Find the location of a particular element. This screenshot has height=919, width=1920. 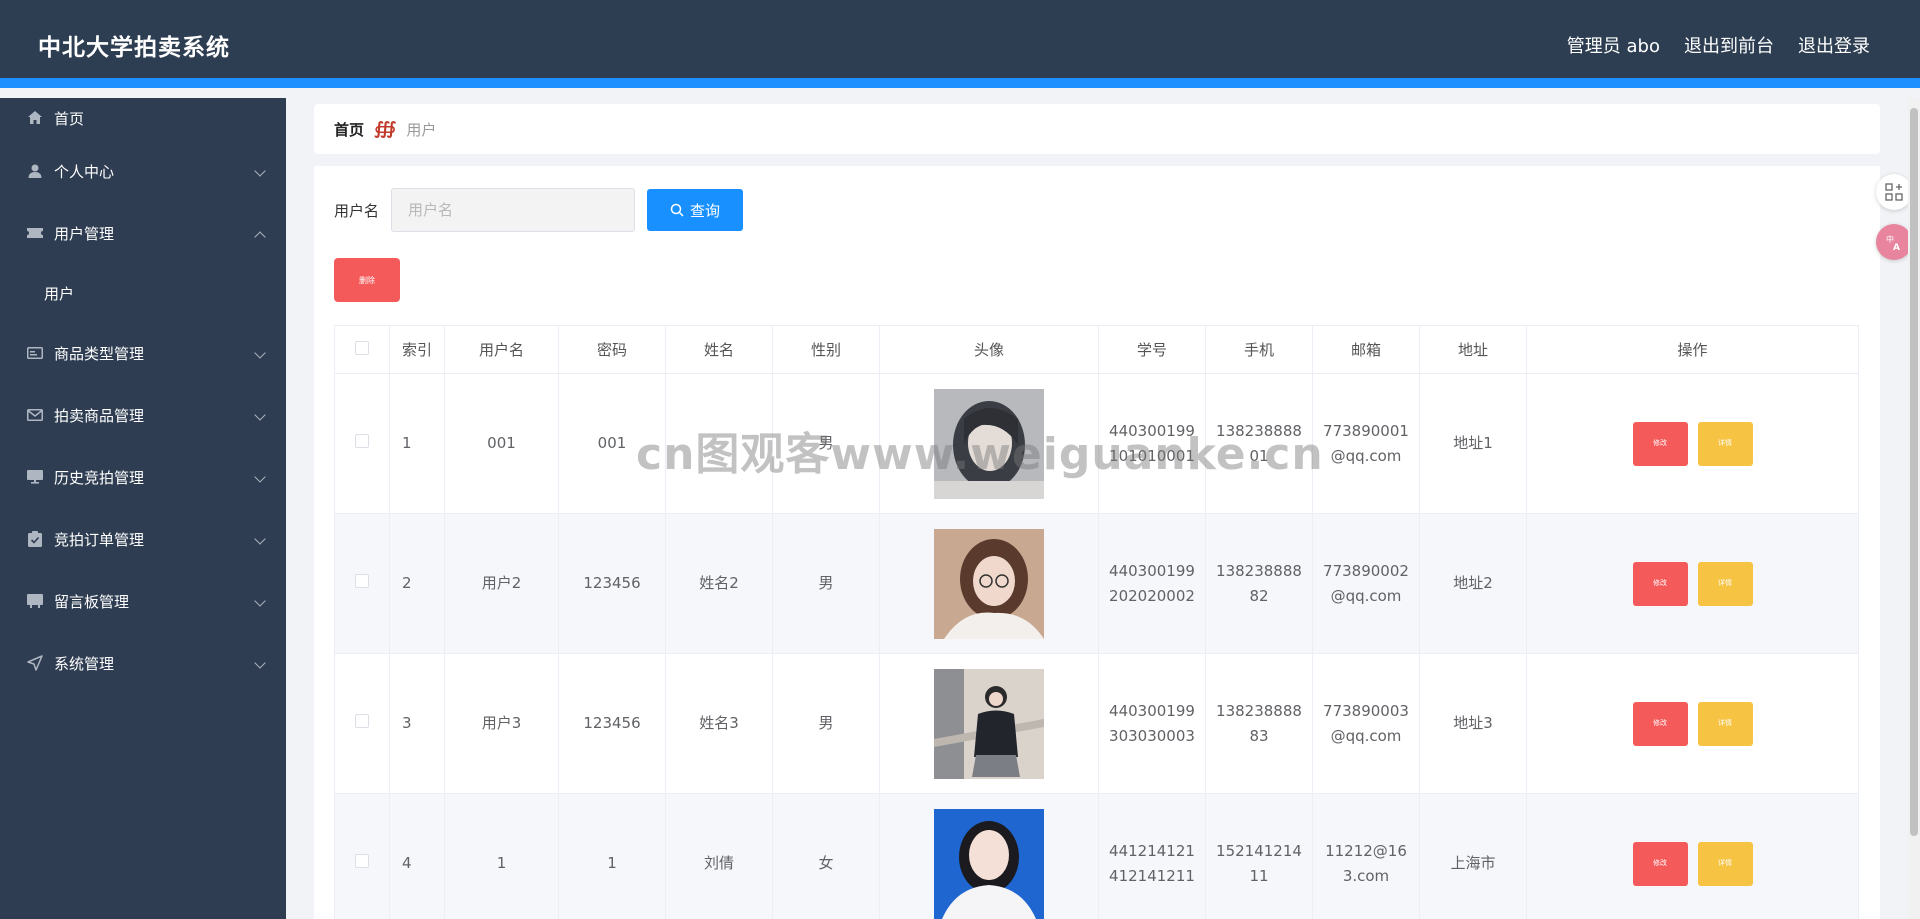

sidebar-item-personal: 个人中心 is located at coordinates (143, 171).